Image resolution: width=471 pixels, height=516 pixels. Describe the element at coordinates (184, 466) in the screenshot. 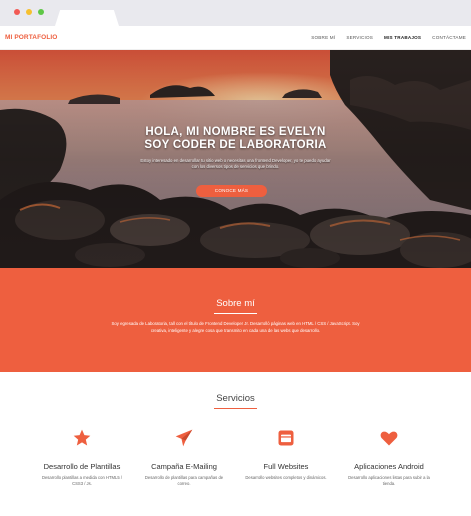

I see `service-name: Campaña E-Mailing` at that location.